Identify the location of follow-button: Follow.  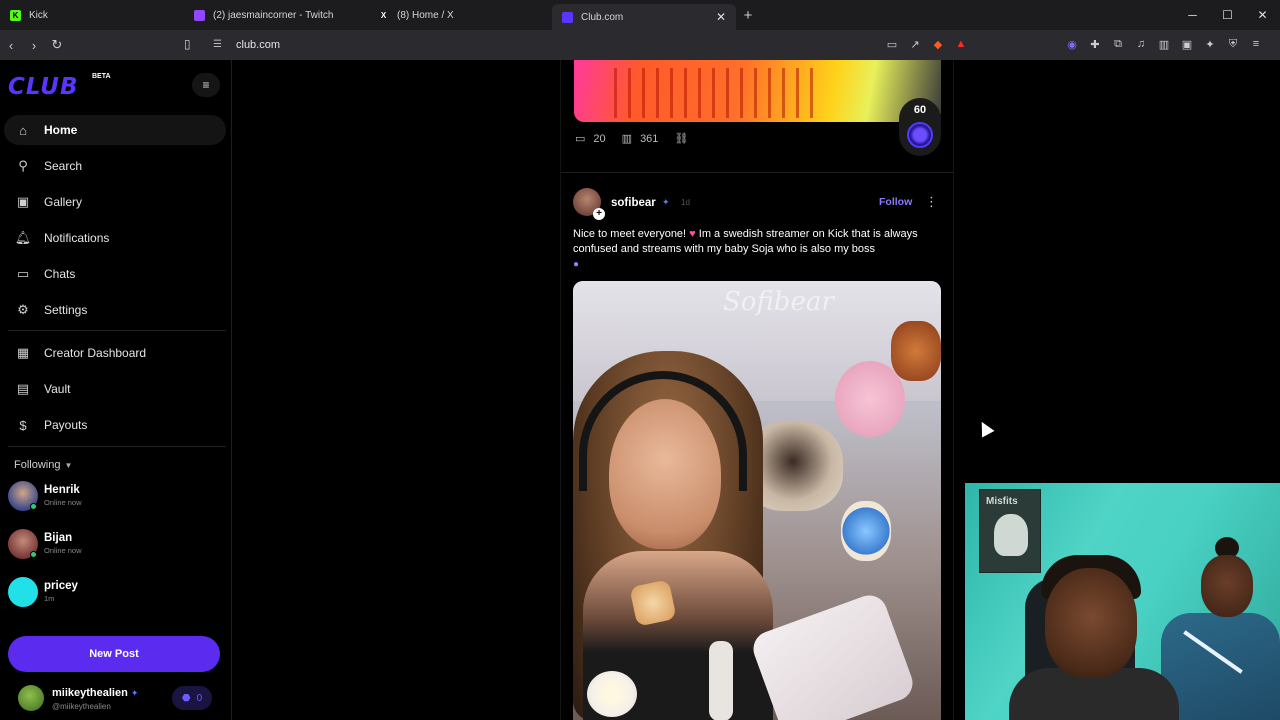
(895, 202).